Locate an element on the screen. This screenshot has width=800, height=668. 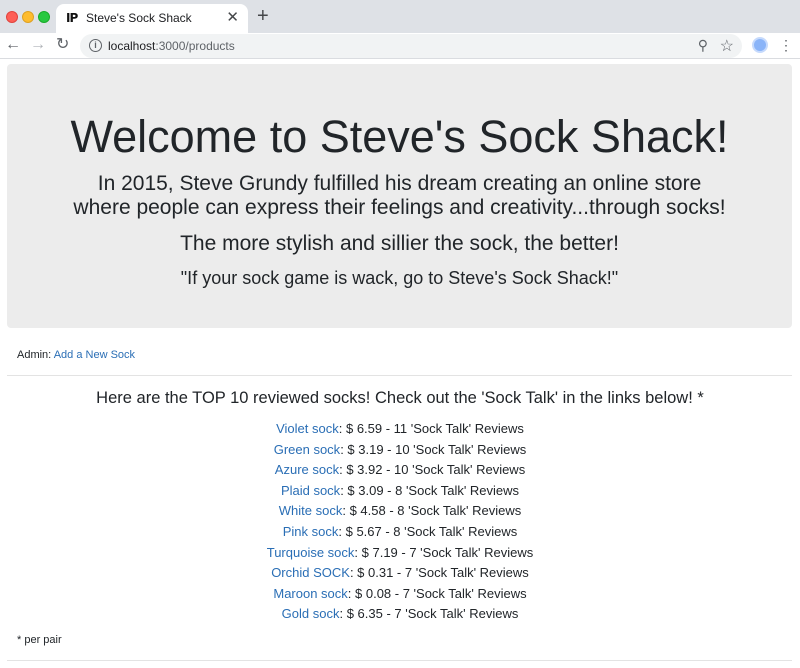
browser-tab: IP Steve's Sock Shack ✕ is located at coordinates (152, 18).